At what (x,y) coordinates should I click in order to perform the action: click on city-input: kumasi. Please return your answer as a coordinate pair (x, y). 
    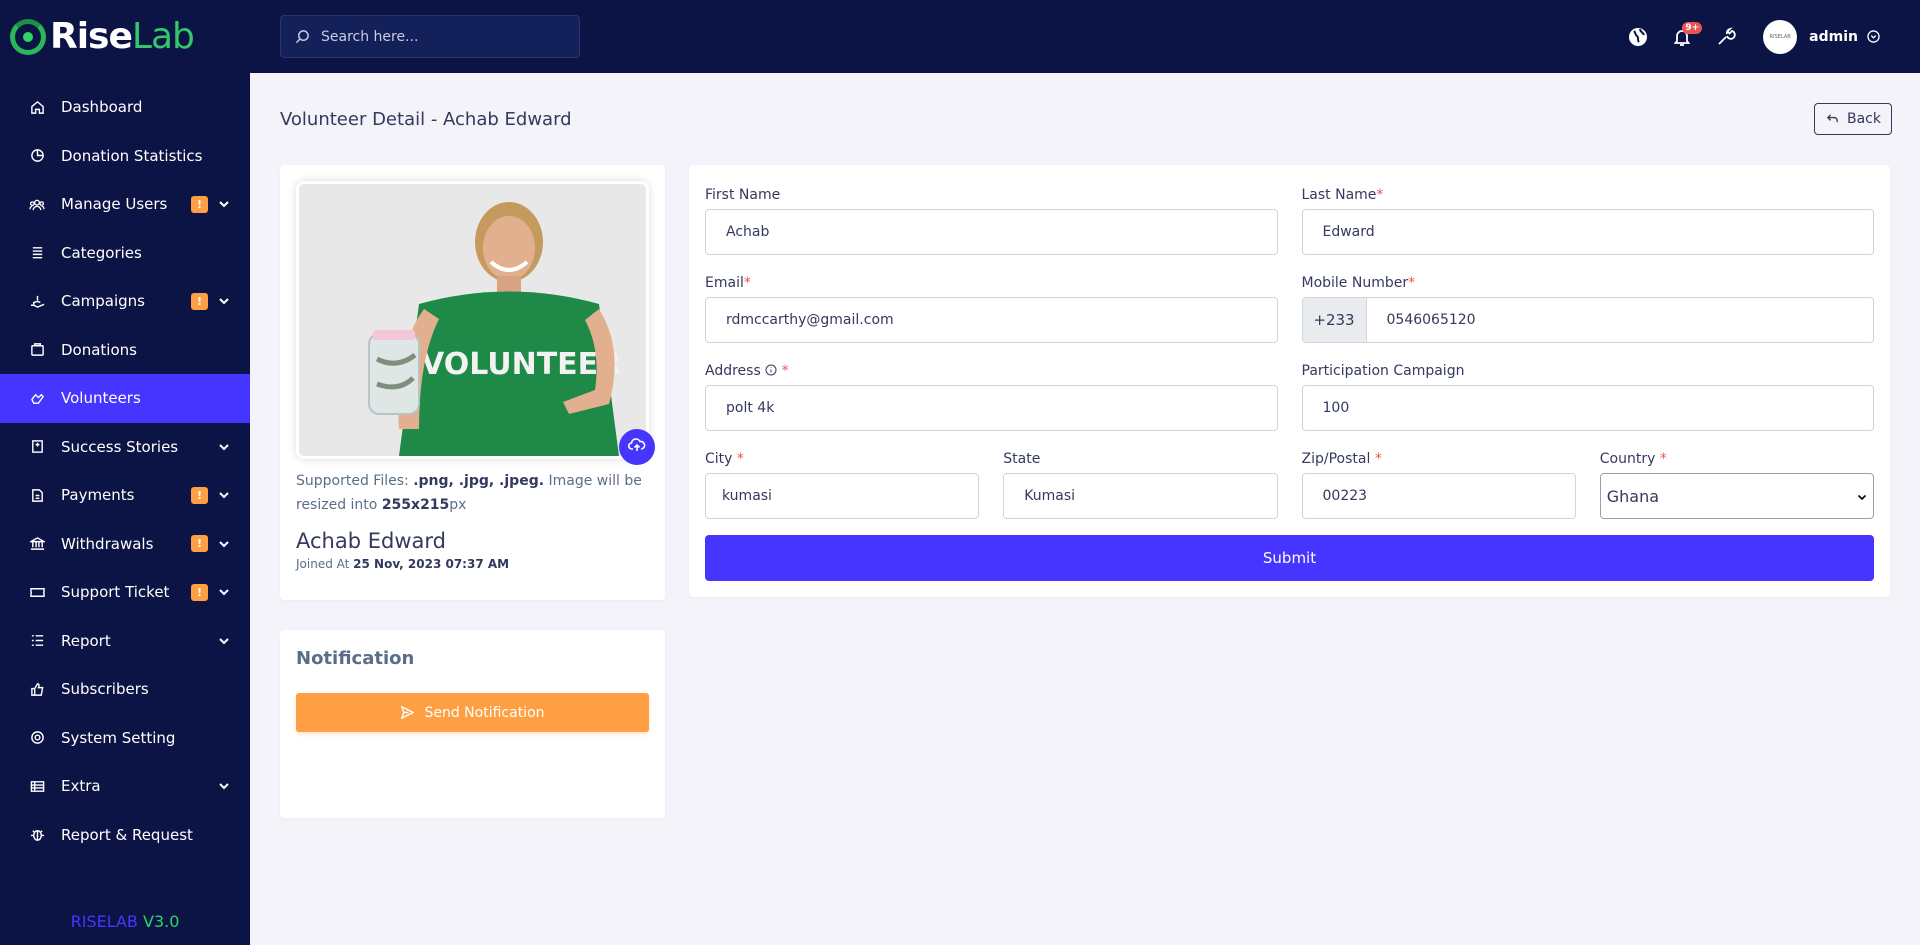
    Looking at the image, I should click on (842, 496).